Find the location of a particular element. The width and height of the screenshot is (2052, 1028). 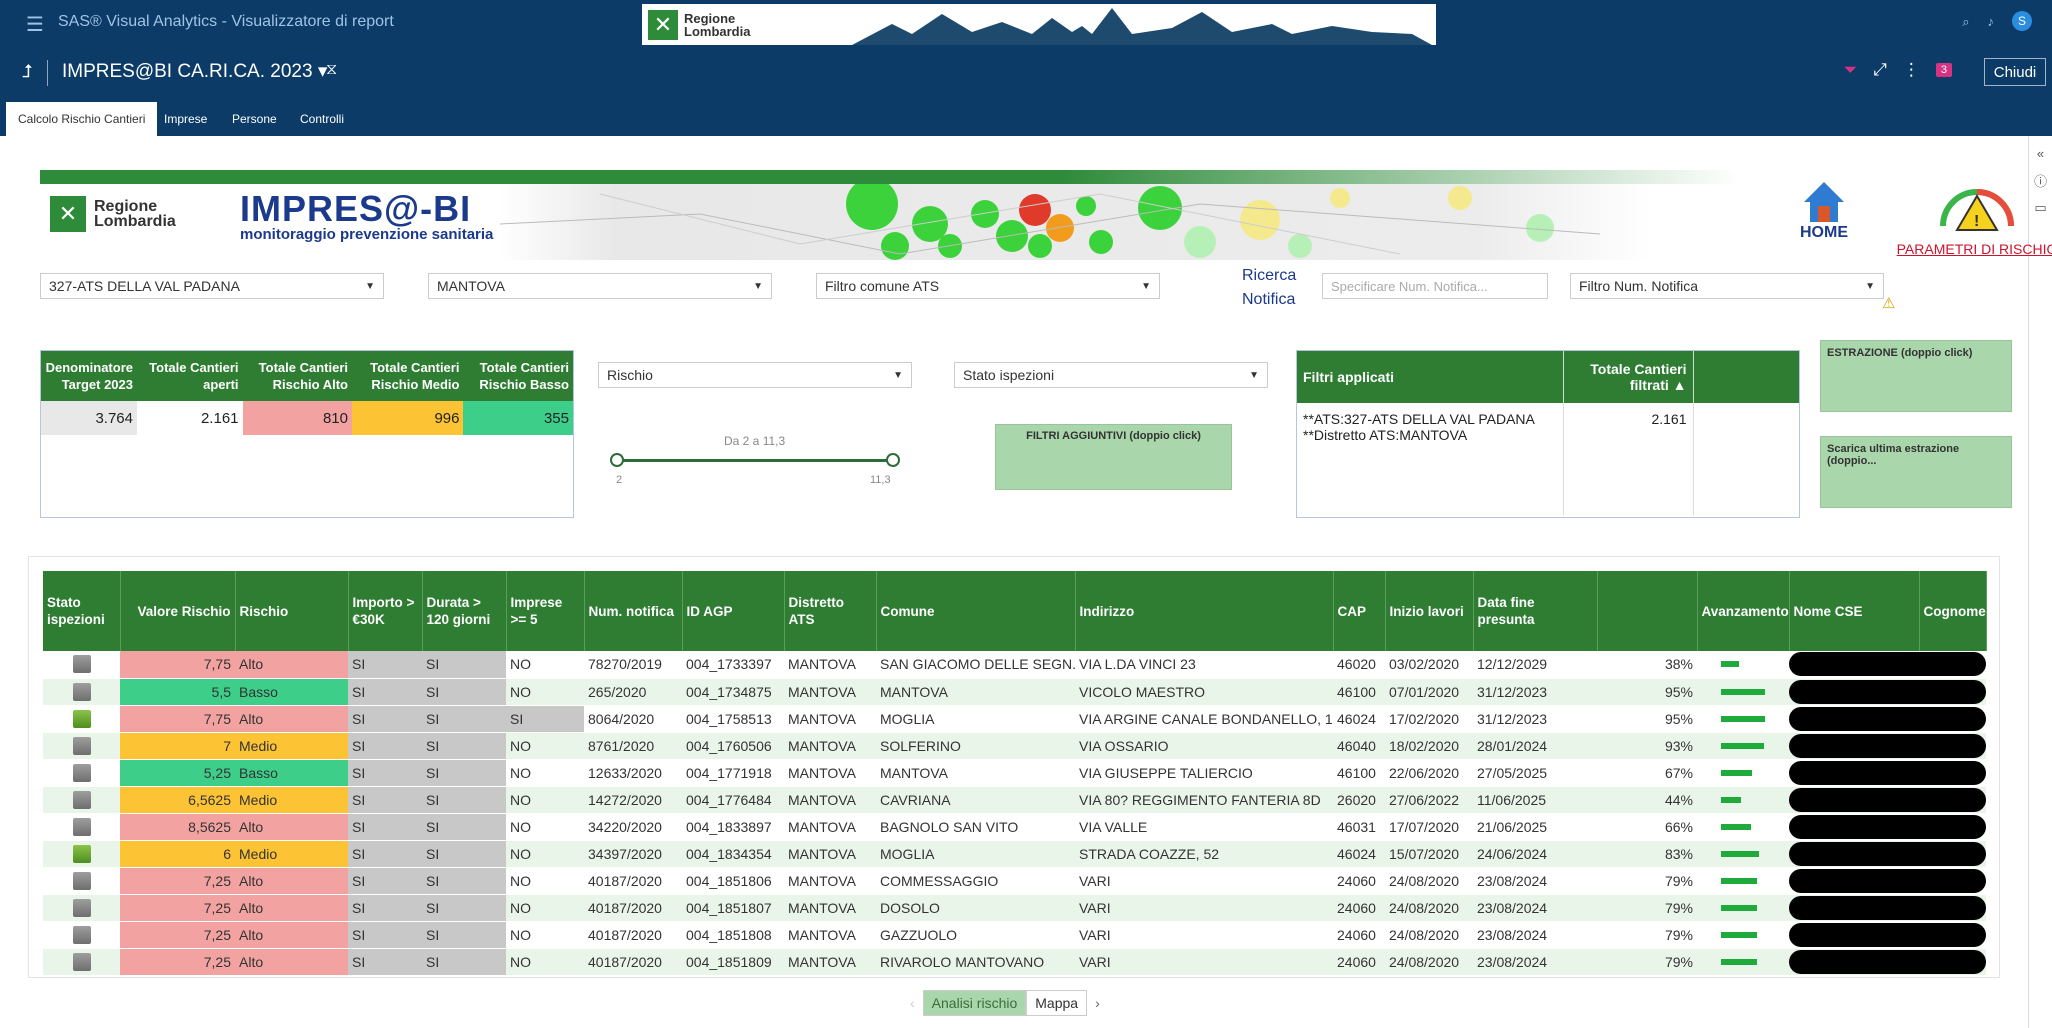

rischio-range-slider: Da 2 a 11,3 2 11,3 is located at coordinates (752, 460).